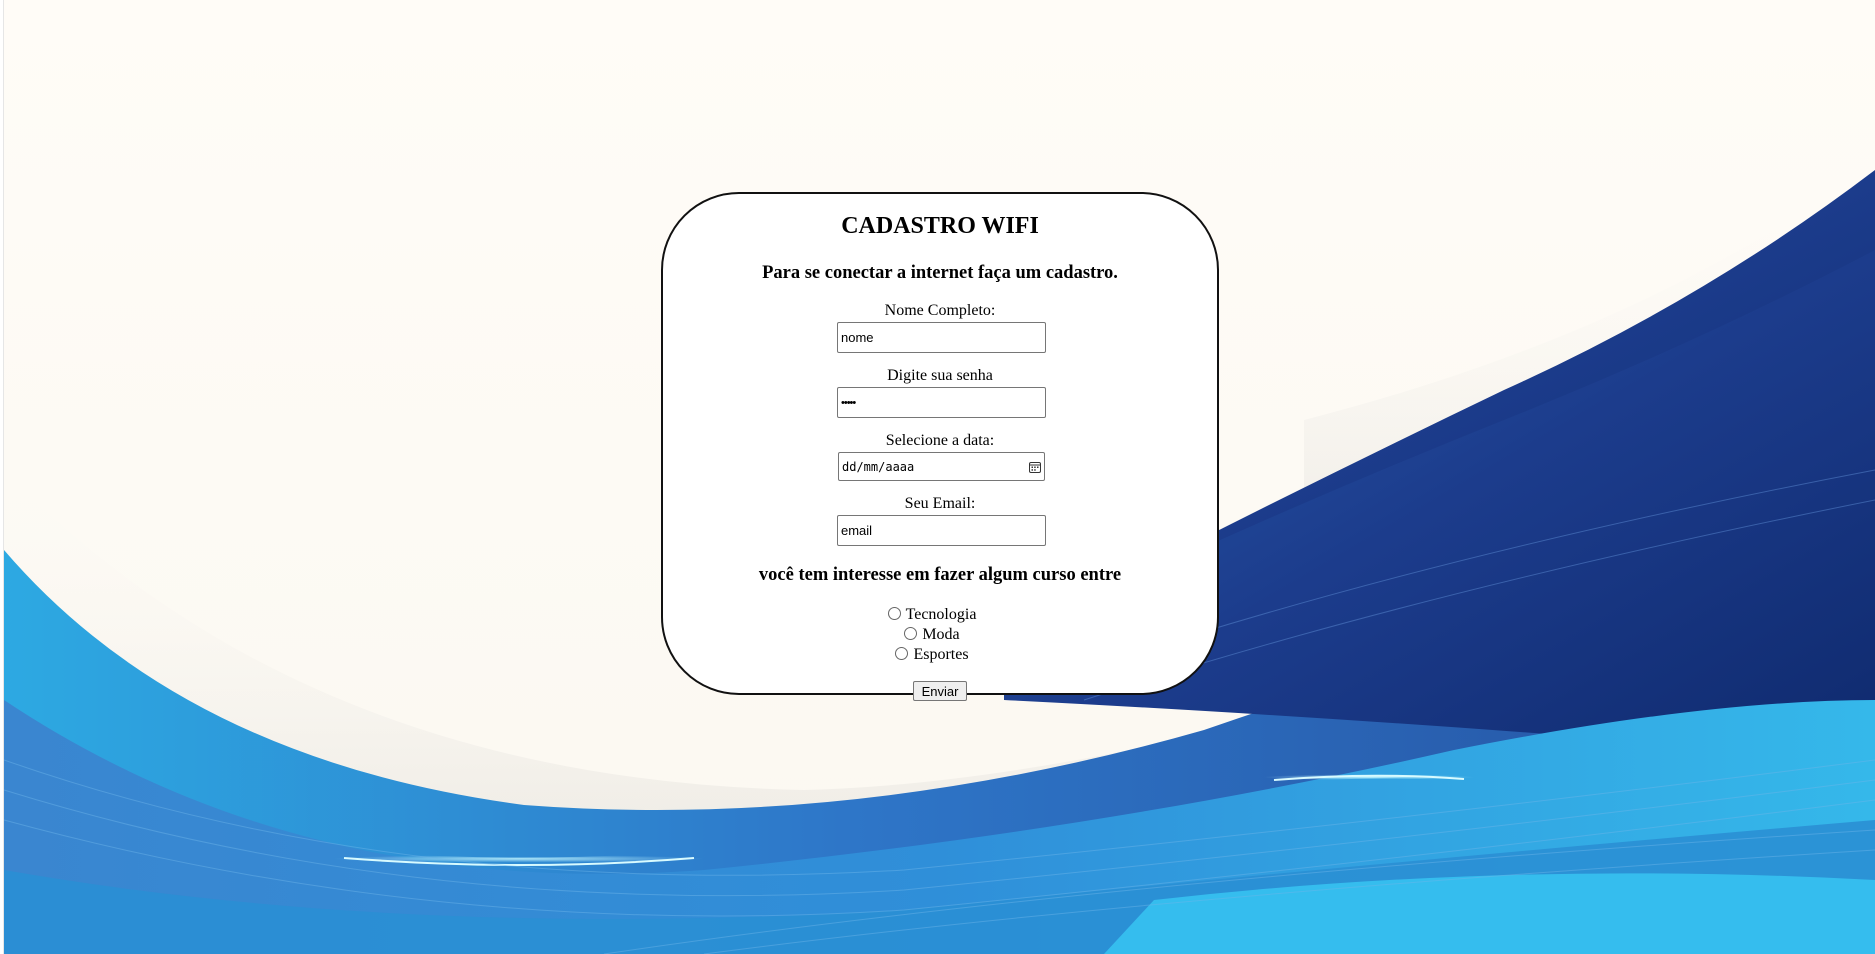 This screenshot has width=1875, height=954. What do you see at coordinates (894, 613) in the screenshot?
I see `radio-tecnologia` at bounding box center [894, 613].